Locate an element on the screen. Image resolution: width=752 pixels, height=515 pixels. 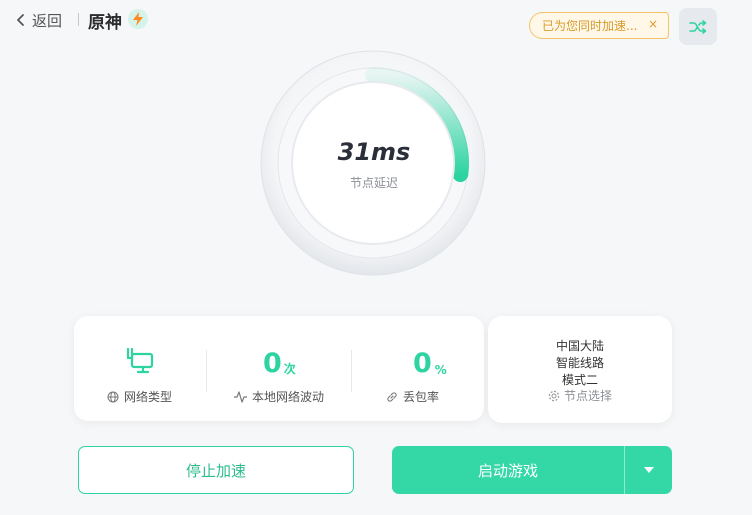
packet-loss-unit: % is located at coordinates (440, 370).